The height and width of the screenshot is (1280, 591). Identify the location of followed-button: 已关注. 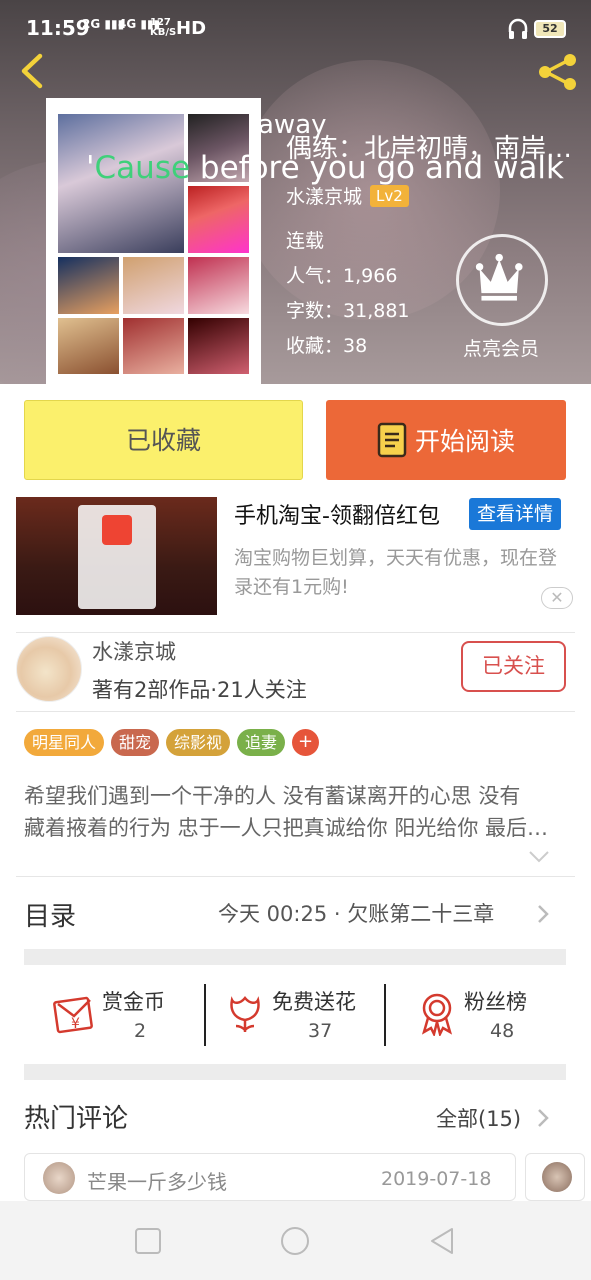
(513, 666).